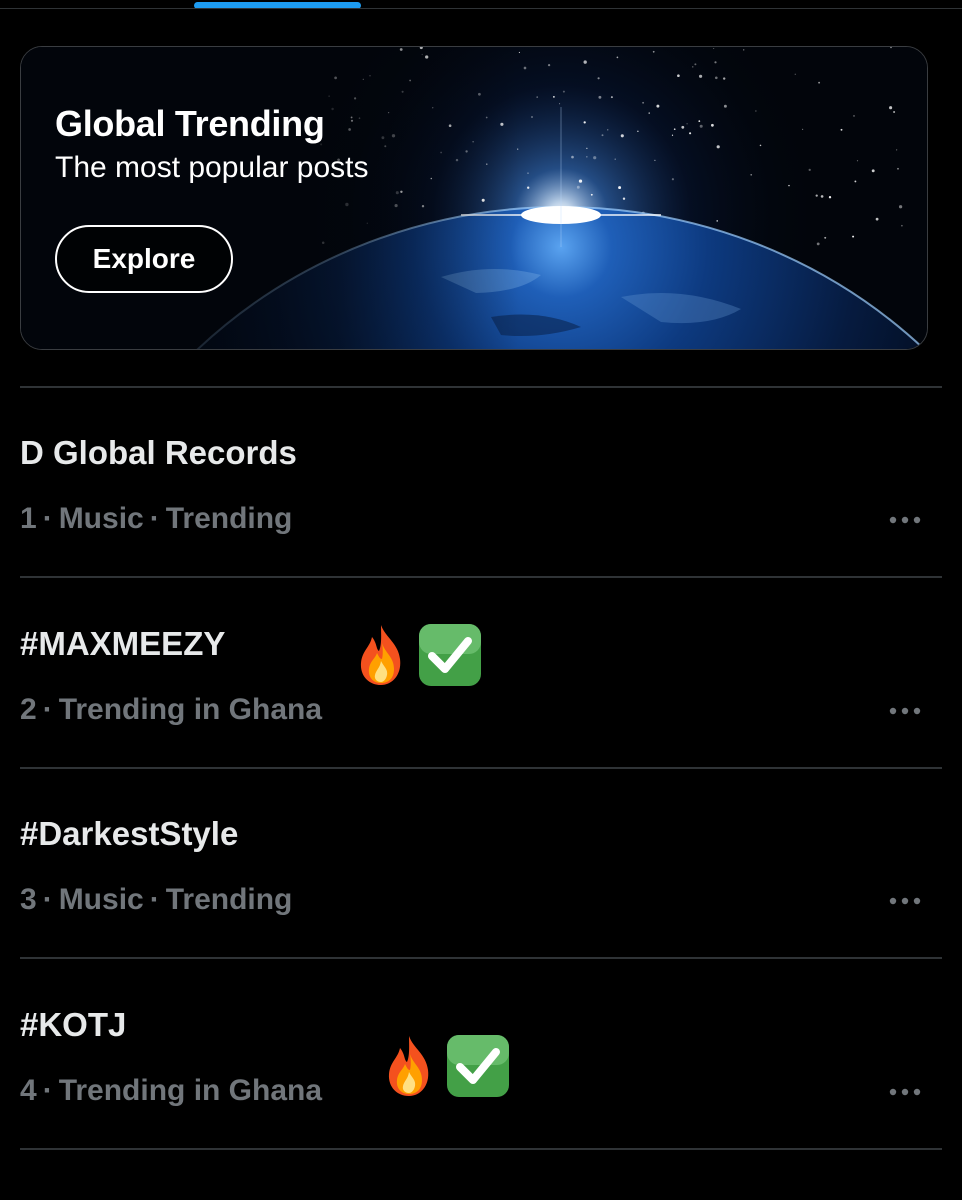 This screenshot has height=1200, width=962. What do you see at coordinates (481, 1149) in the screenshot?
I see `divider` at bounding box center [481, 1149].